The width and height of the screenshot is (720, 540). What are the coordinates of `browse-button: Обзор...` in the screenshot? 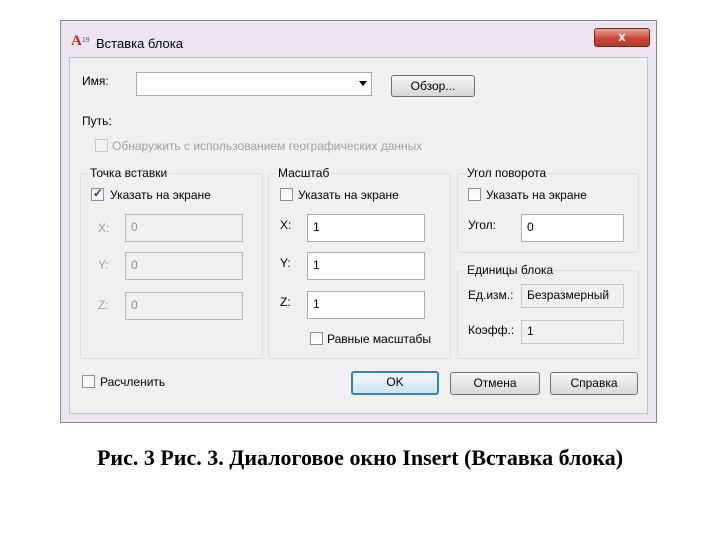 It's located at (433, 86).